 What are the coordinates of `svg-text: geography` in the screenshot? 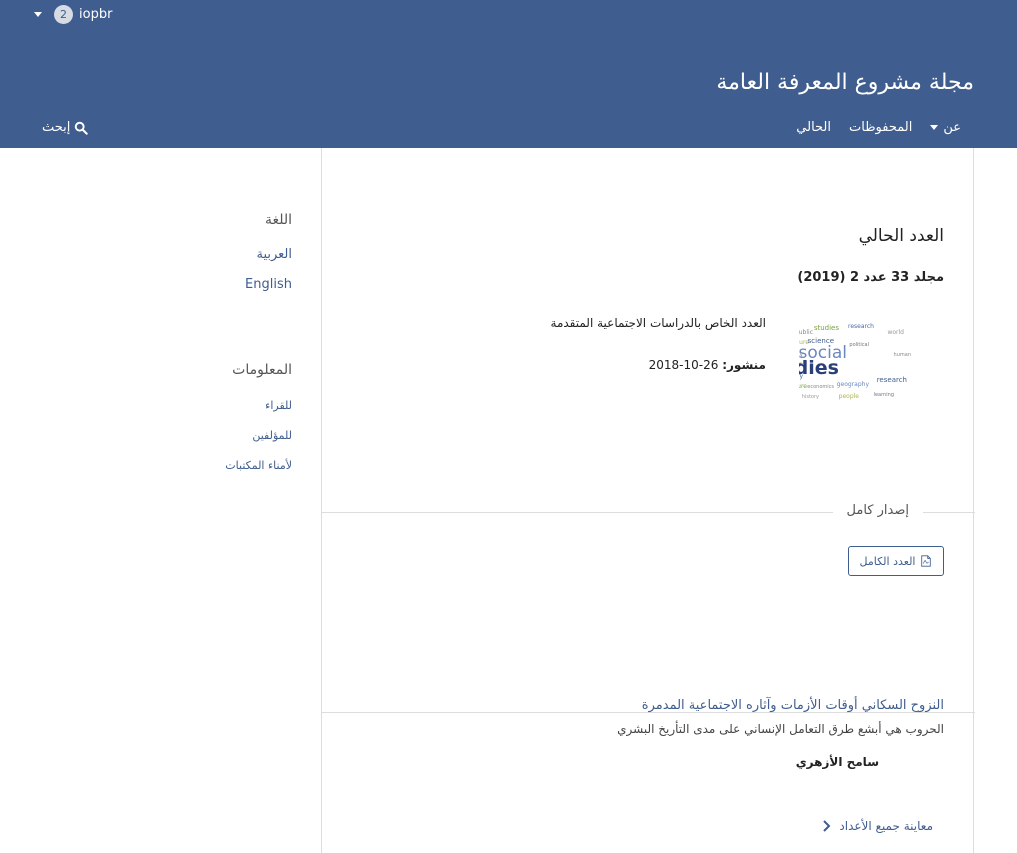 It's located at (853, 384).